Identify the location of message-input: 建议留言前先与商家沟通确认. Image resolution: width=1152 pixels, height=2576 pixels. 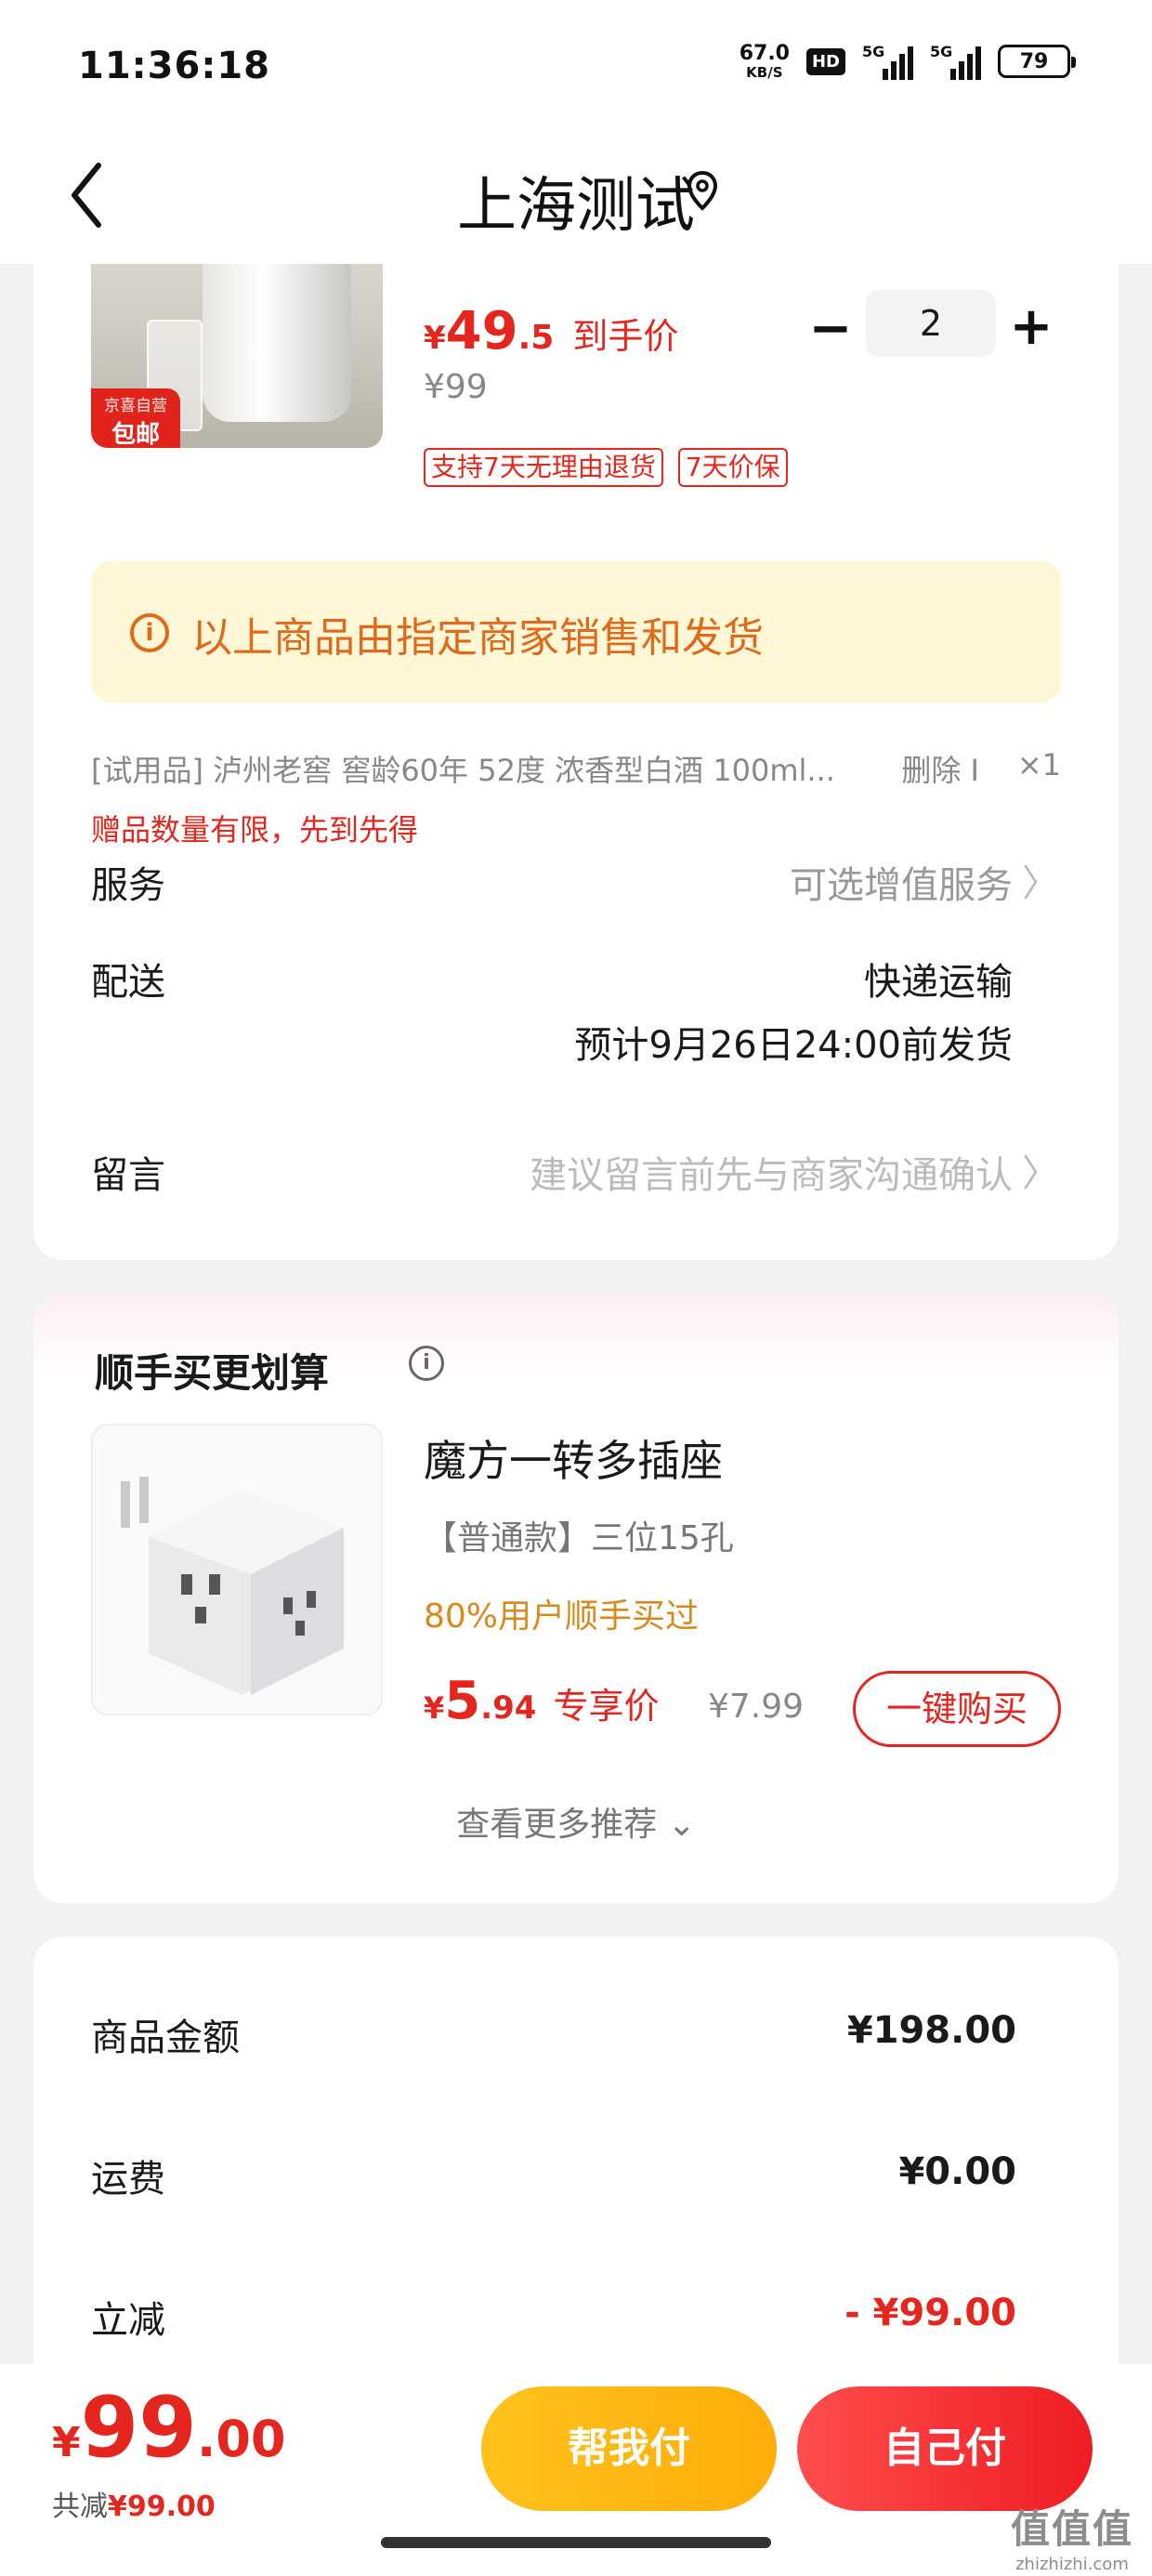
(771, 1172).